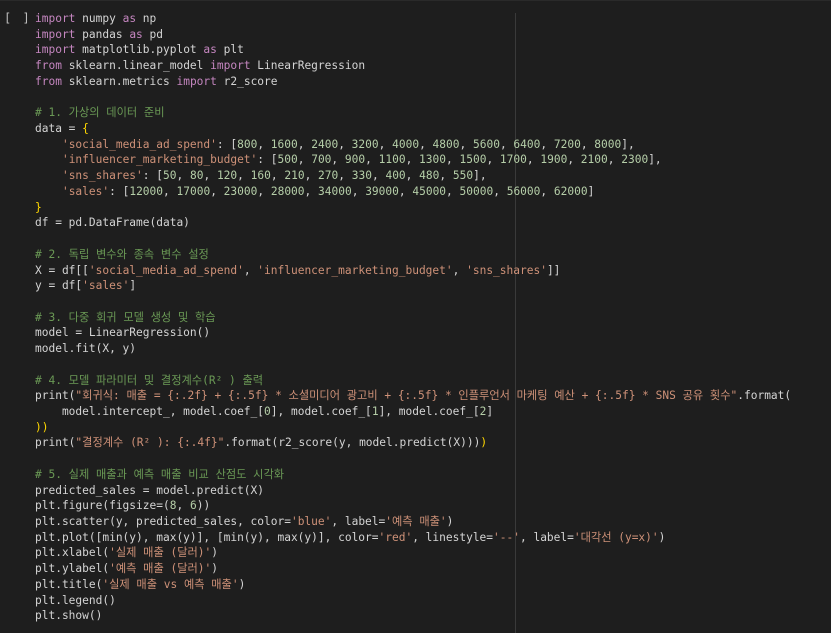  What do you see at coordinates (406, 144) in the screenshot?
I see `code-token: 4000` at bounding box center [406, 144].